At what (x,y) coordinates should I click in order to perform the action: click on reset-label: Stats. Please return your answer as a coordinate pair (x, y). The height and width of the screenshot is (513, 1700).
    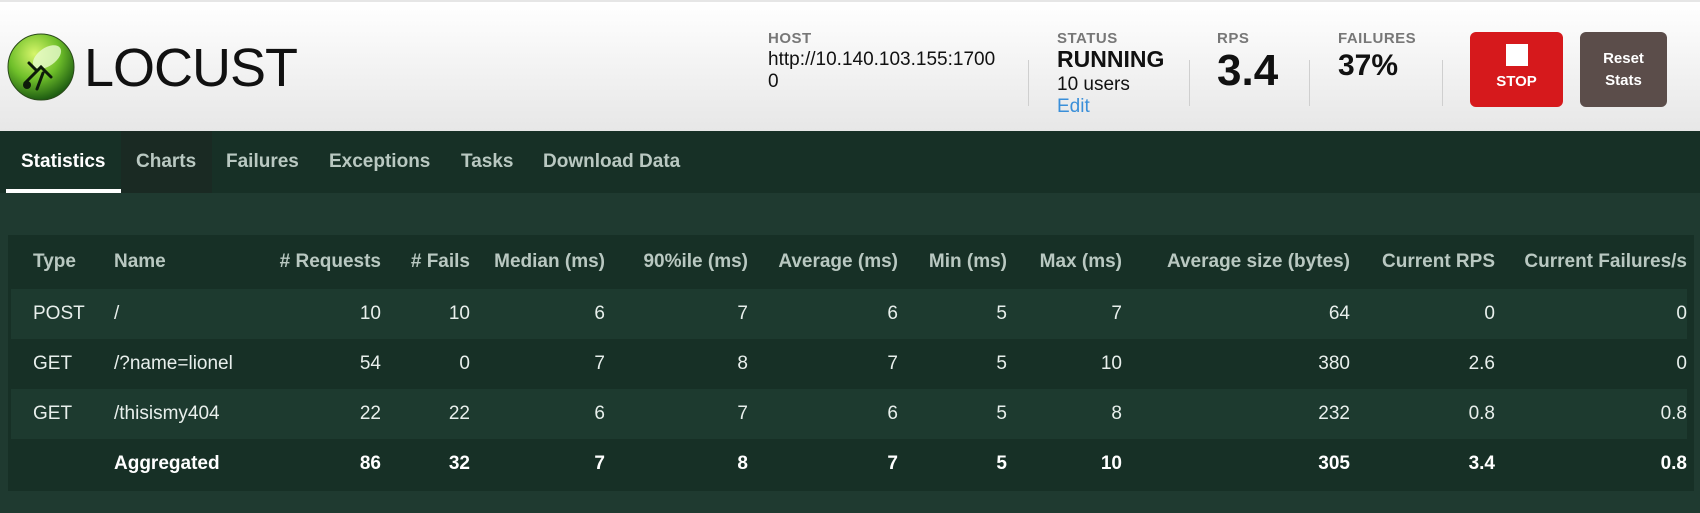
    Looking at the image, I should click on (1623, 80).